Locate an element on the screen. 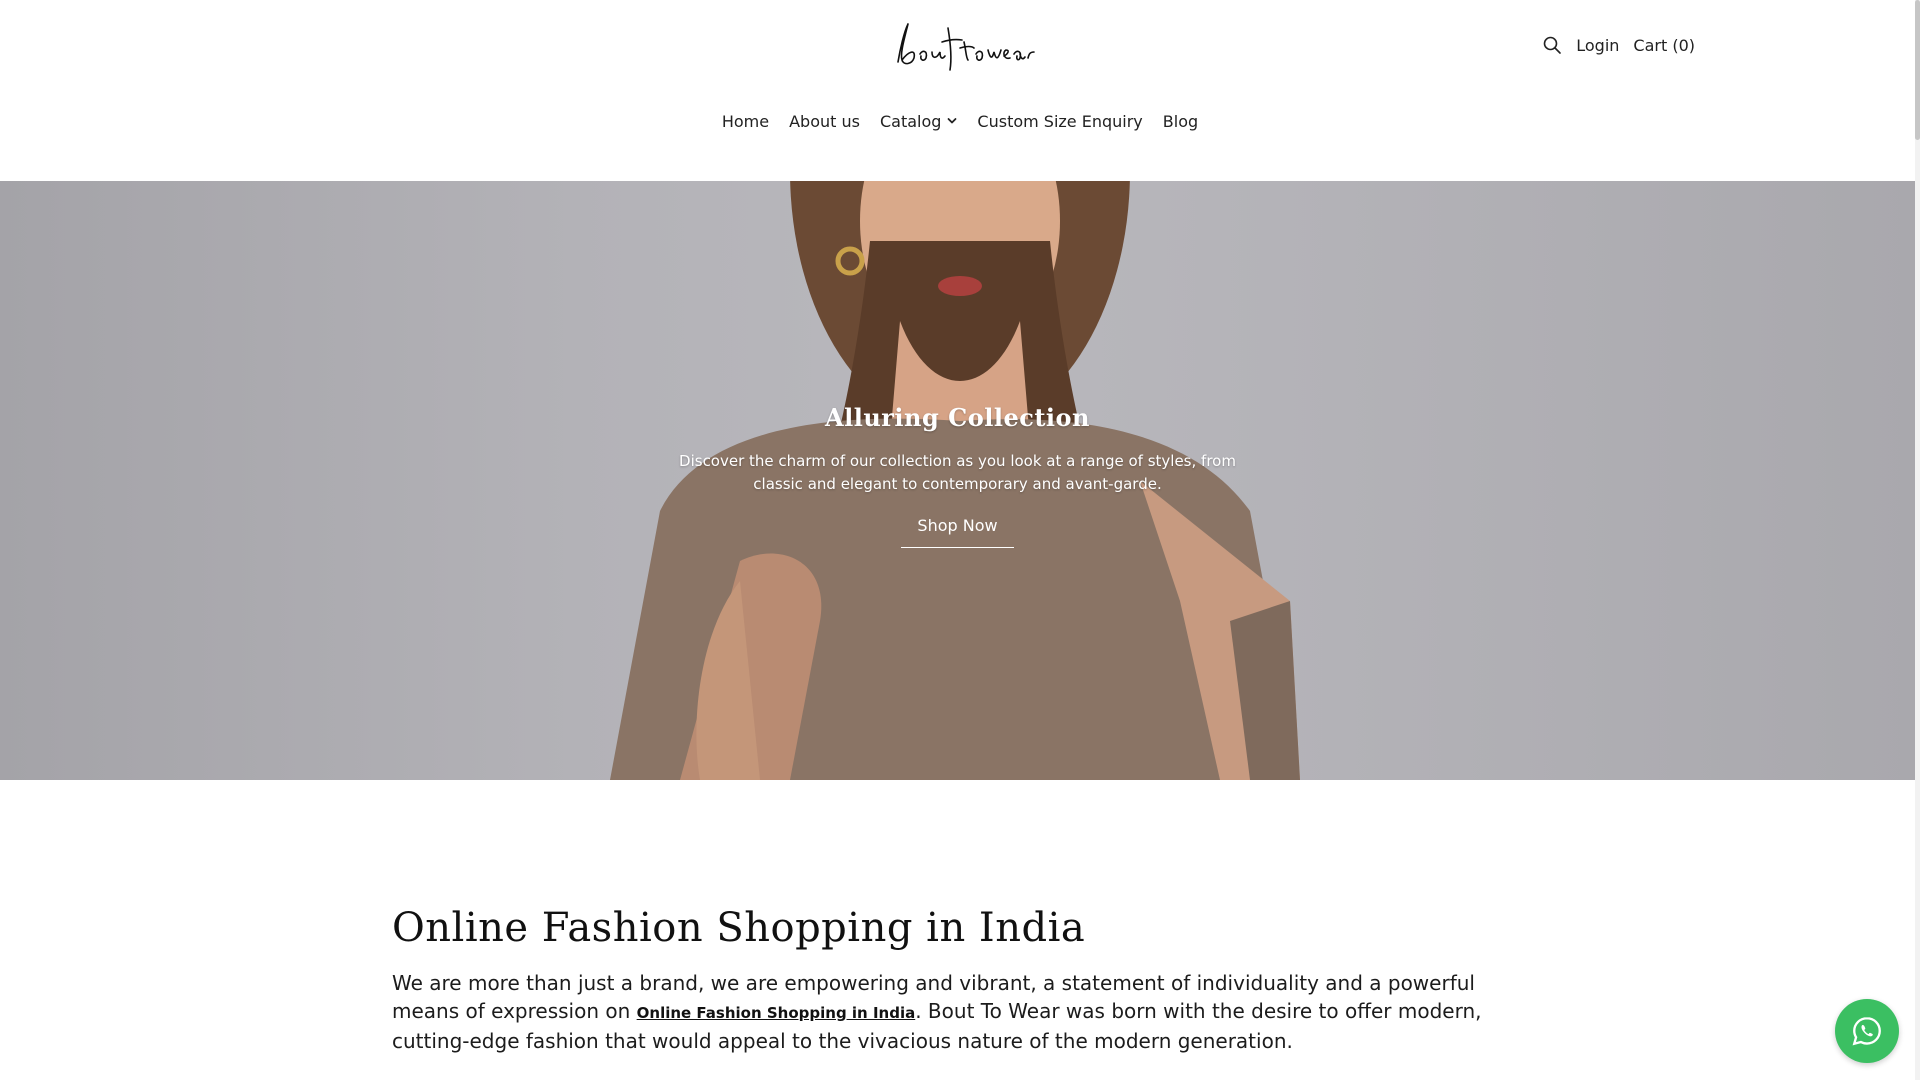  search-icon is located at coordinates (1552, 45).